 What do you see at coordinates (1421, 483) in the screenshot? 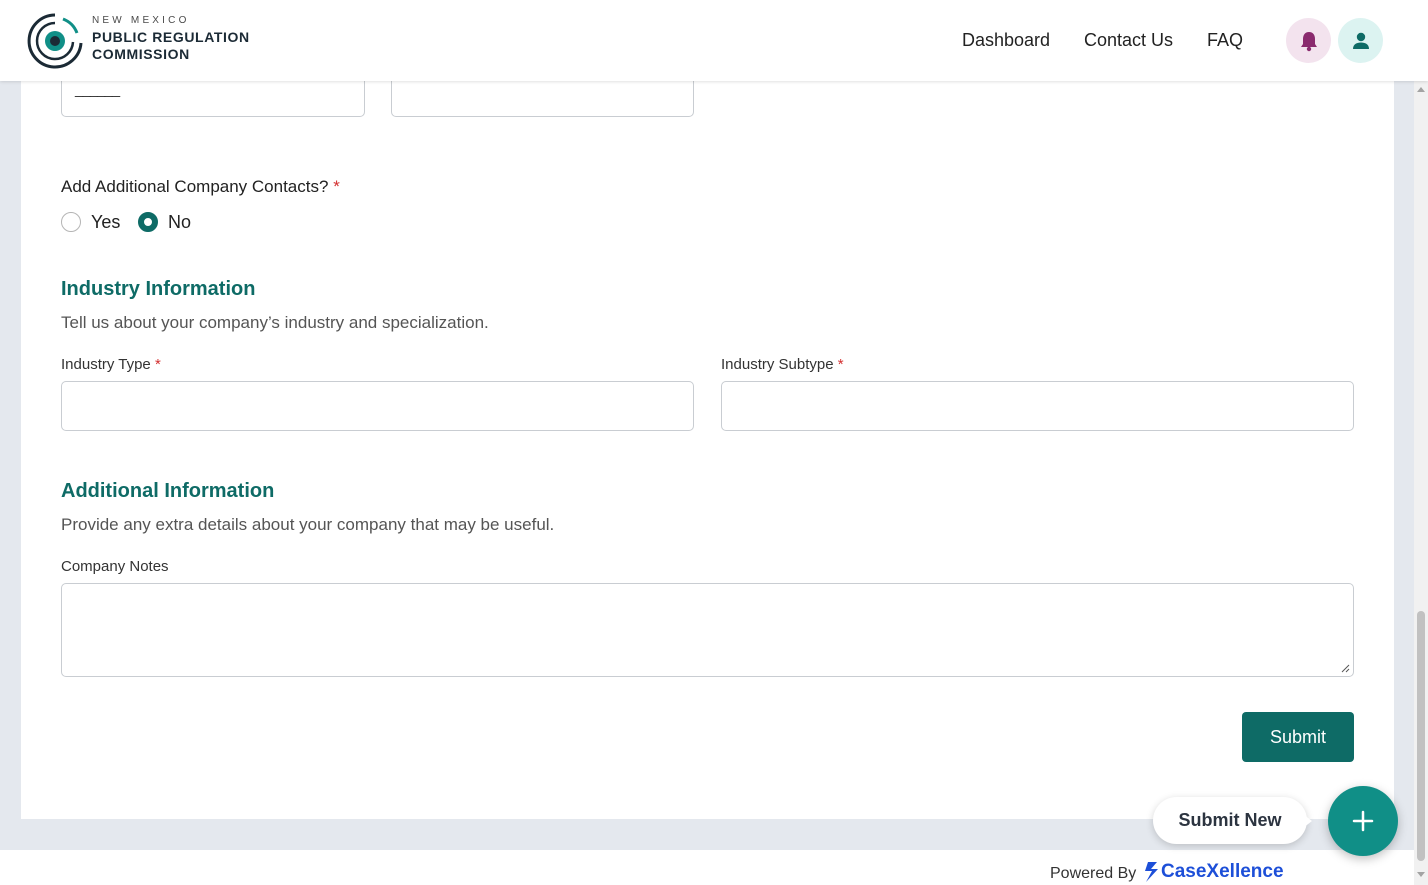
I see `page-scrollbar` at bounding box center [1421, 483].